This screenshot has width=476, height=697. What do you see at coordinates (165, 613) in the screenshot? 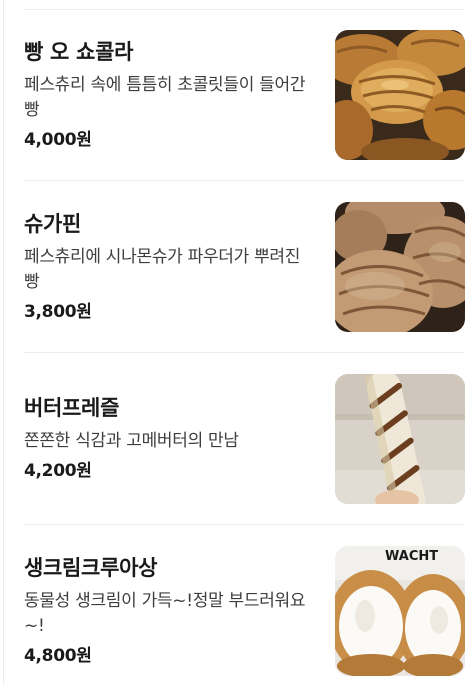
I see `menu-item-description: 동물성 생크림이 가득~!정말 부드러워요~!` at bounding box center [165, 613].